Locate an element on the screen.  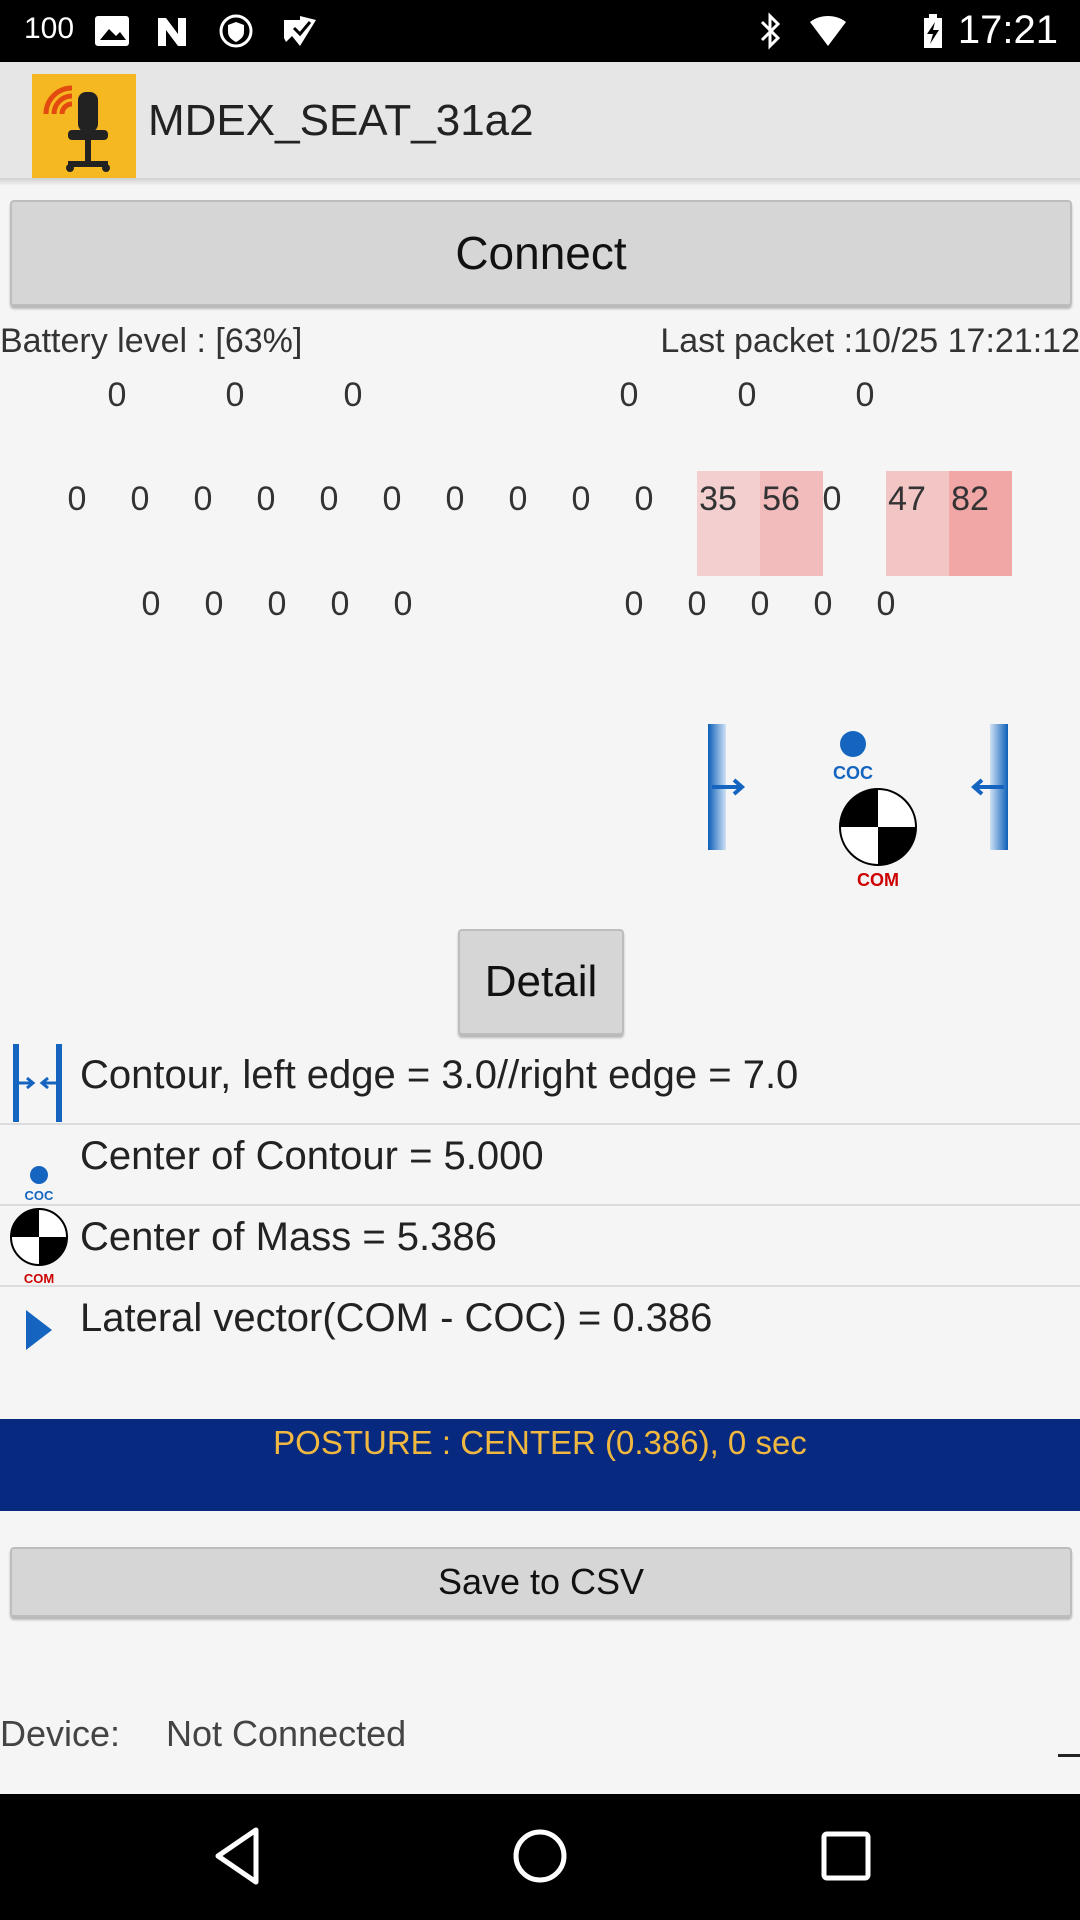
contour-edges-icon is located at coordinates (37, 1083).